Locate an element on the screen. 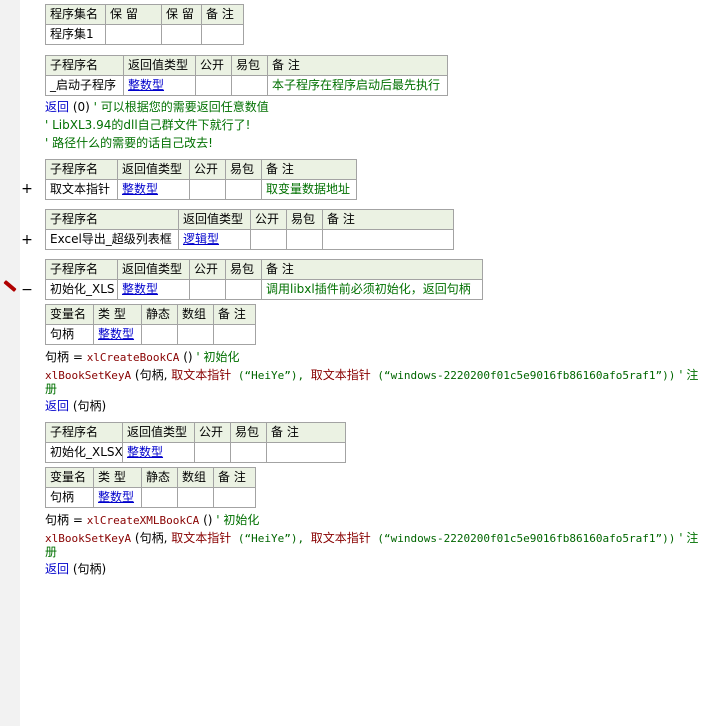 The image size is (708, 726). code-comment-2: ' 路径什么的需要的话自己改去! is located at coordinates (129, 143).